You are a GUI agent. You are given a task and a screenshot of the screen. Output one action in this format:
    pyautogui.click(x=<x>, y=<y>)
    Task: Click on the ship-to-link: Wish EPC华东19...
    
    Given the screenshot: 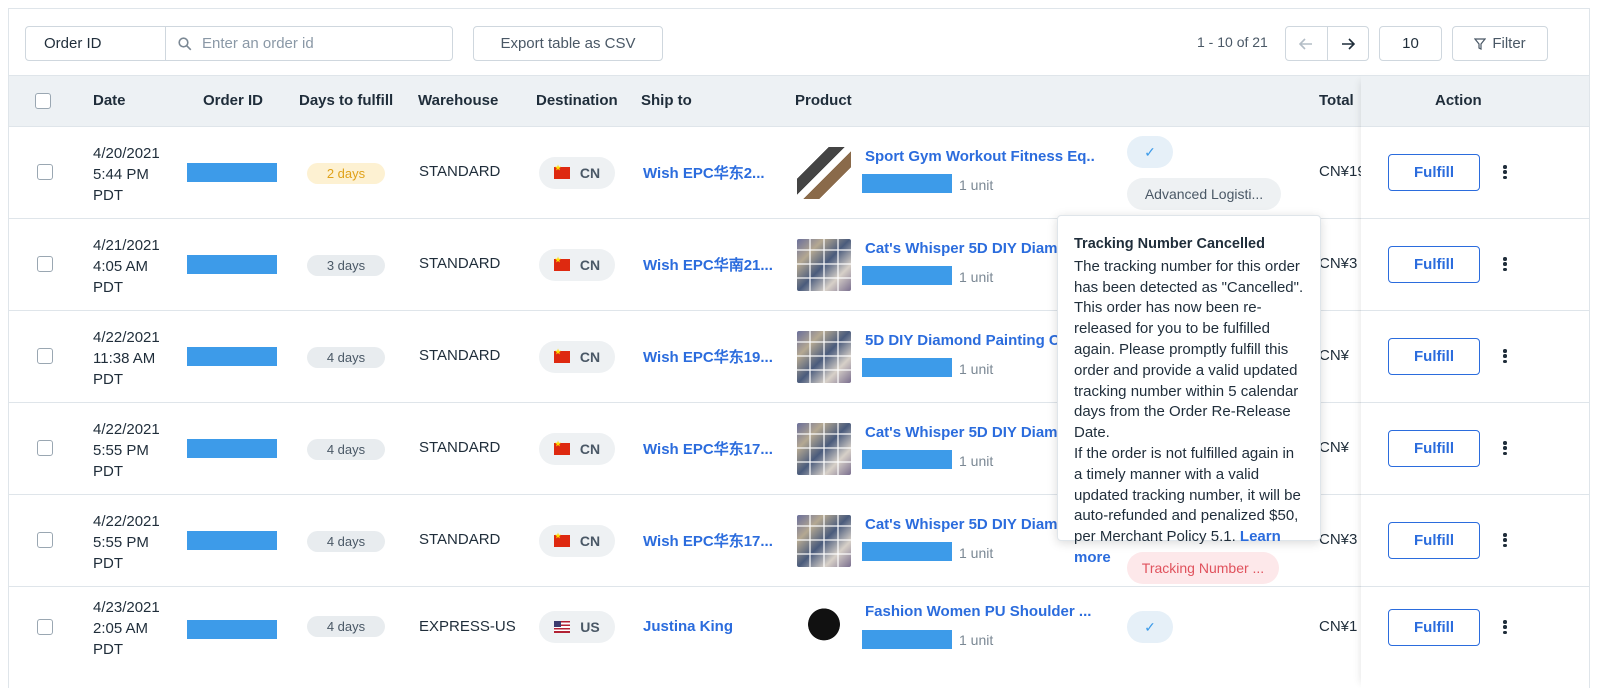 What is the action you would take?
    pyautogui.click(x=708, y=356)
    